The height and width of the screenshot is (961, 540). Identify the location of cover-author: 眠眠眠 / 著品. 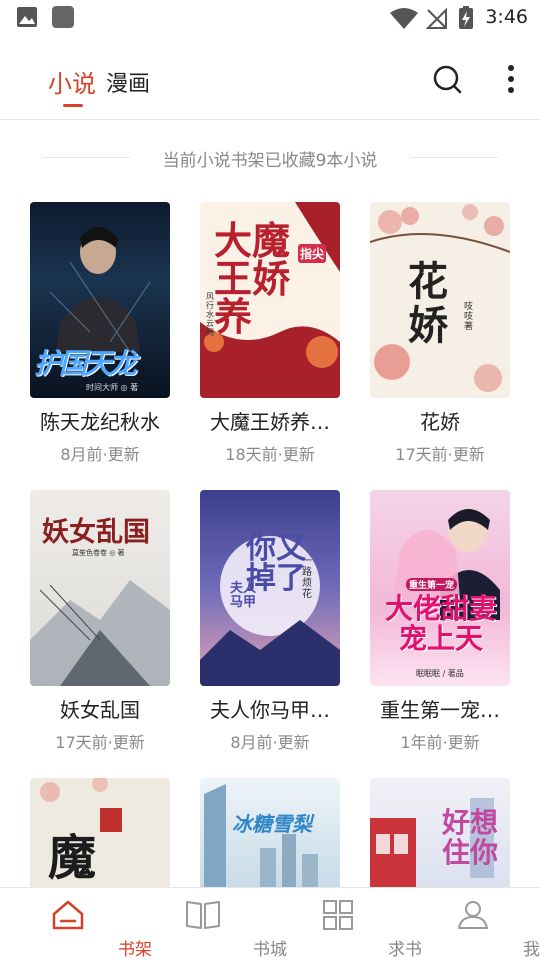
(440, 673).